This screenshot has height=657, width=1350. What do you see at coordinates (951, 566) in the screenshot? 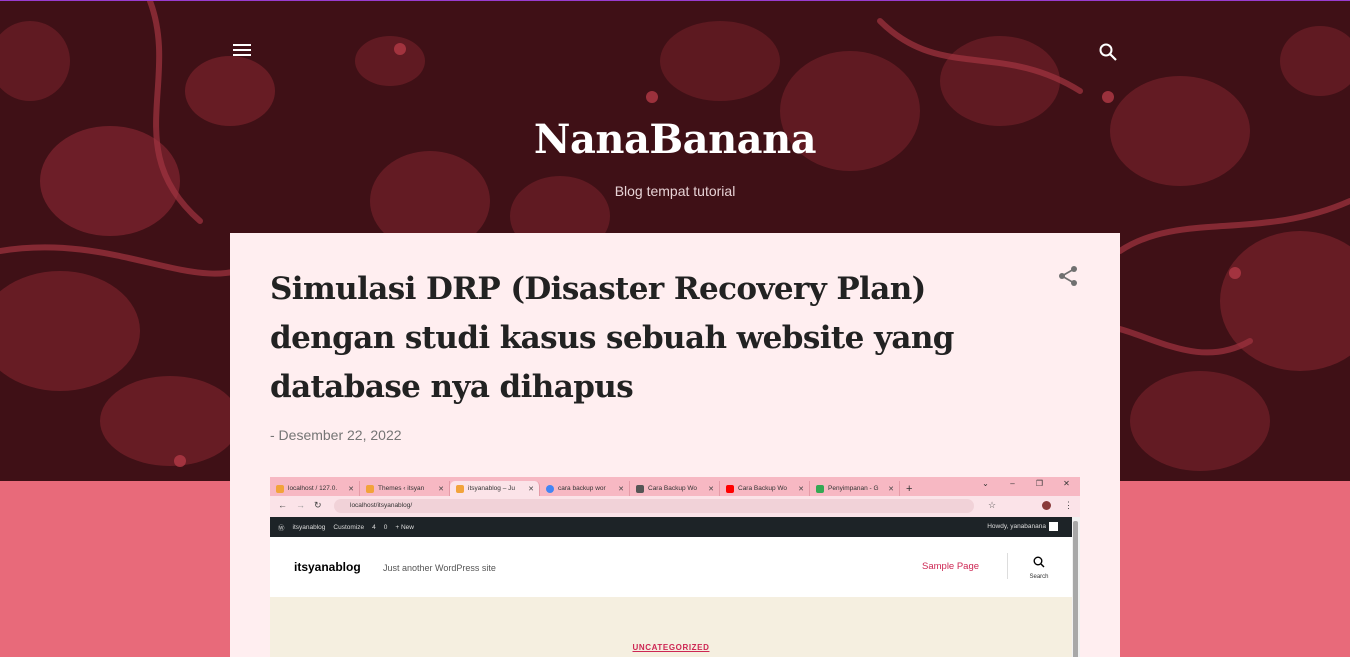
I see `wp-nav-sample-page: Sample Page` at bounding box center [951, 566].